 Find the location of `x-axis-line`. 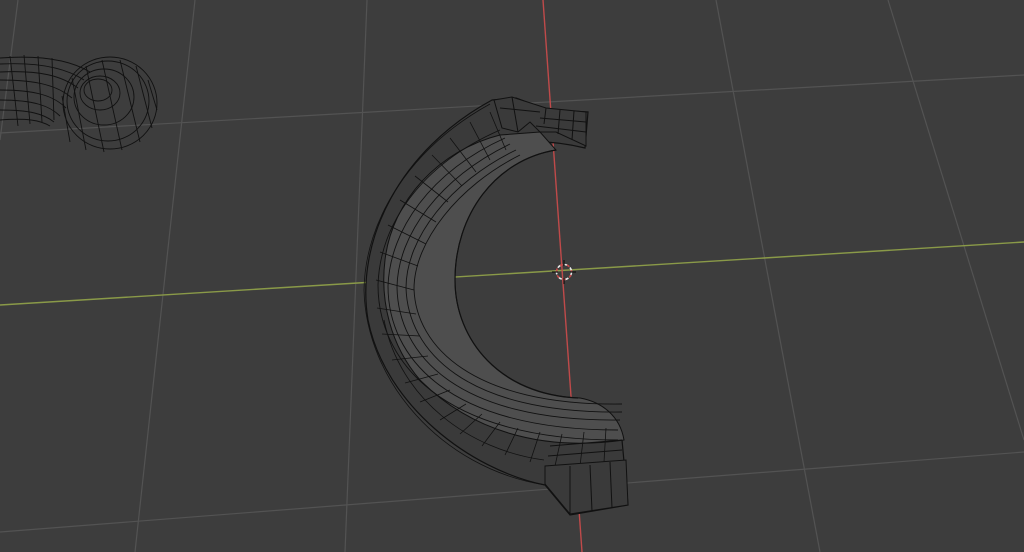

x-axis-line is located at coordinates (512, 273).